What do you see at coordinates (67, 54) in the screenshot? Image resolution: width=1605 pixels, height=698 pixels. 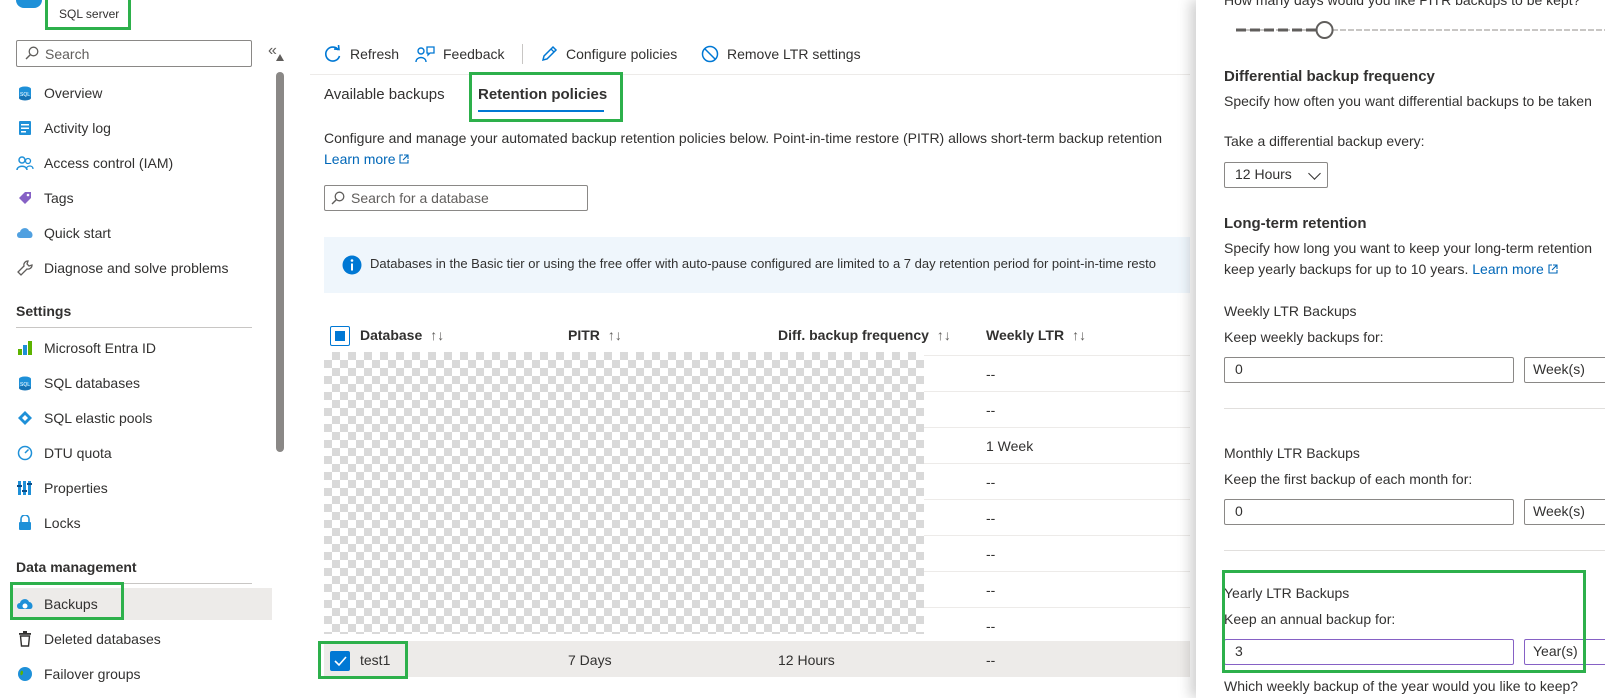 I see `nav-search-placeholder: Search` at bounding box center [67, 54].